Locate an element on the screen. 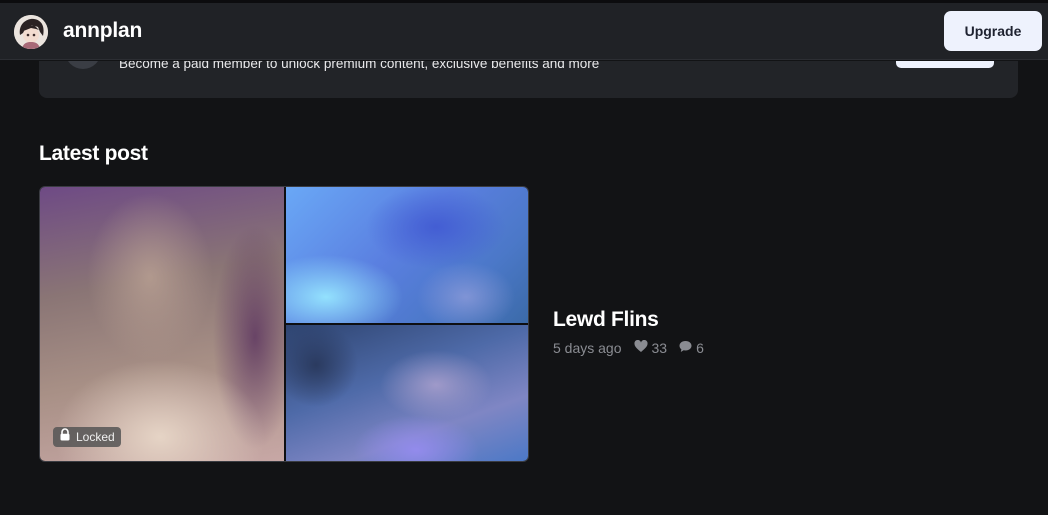 This screenshot has width=1048, height=515. banner-icon is located at coordinates (83, 65).